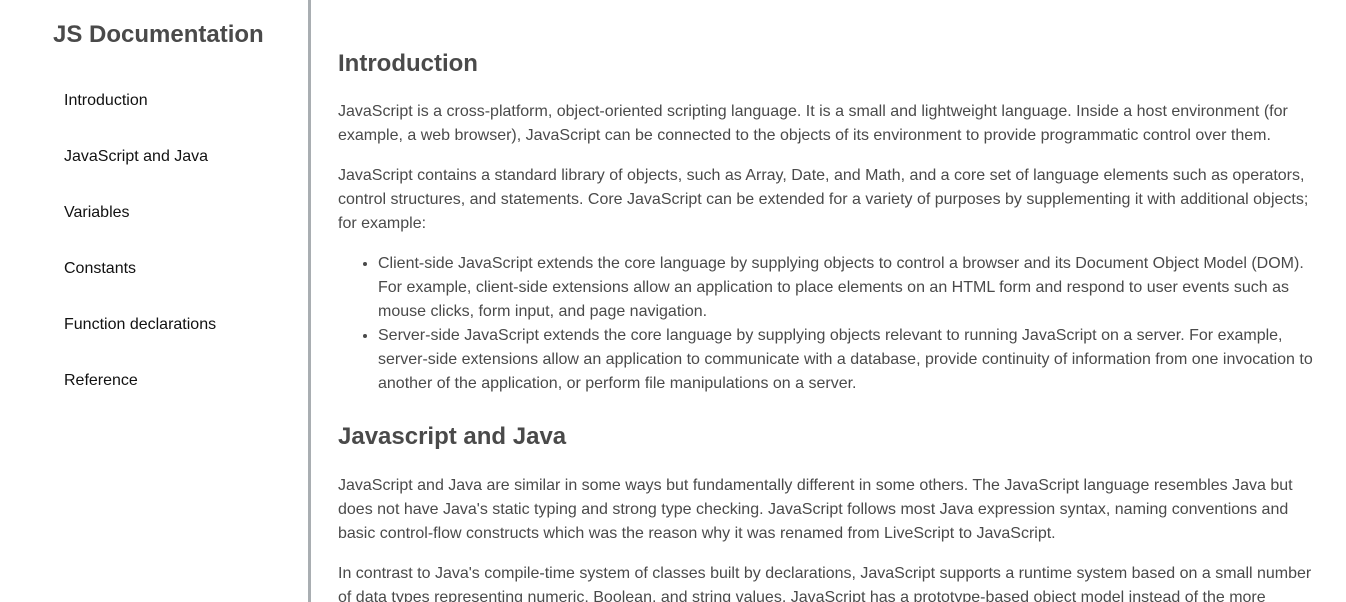  What do you see at coordinates (106, 100) in the screenshot?
I see `nav-link-introduction: Introduction` at bounding box center [106, 100].